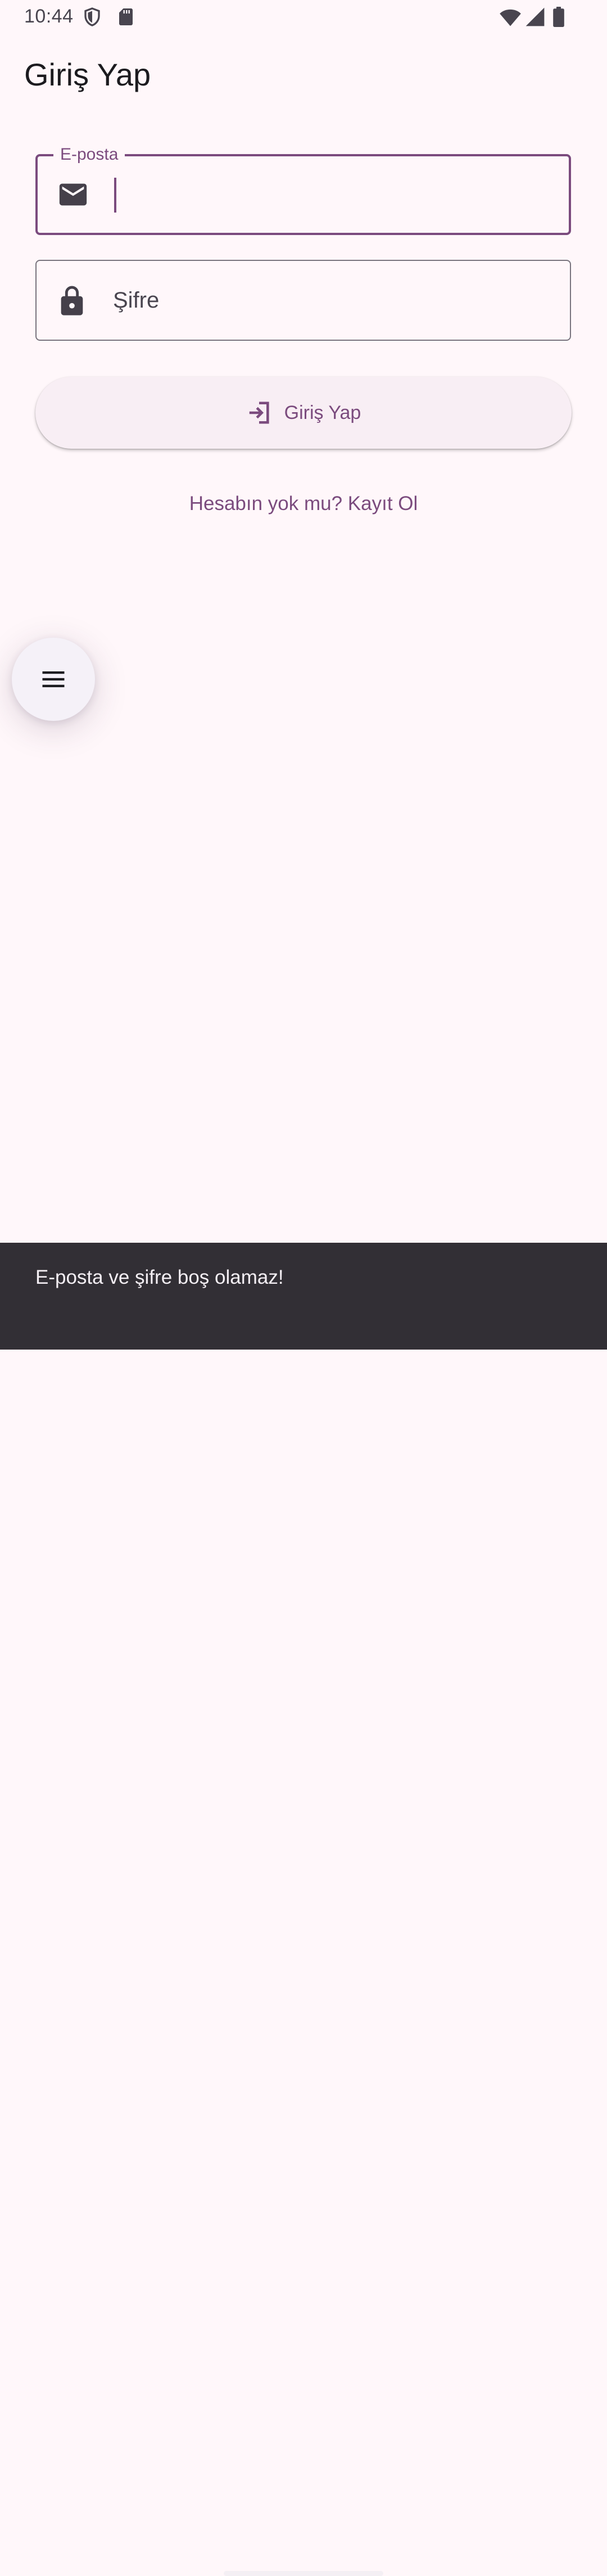 The width and height of the screenshot is (607, 2576). Describe the element at coordinates (115, 196) in the screenshot. I see `text-cursor` at that location.